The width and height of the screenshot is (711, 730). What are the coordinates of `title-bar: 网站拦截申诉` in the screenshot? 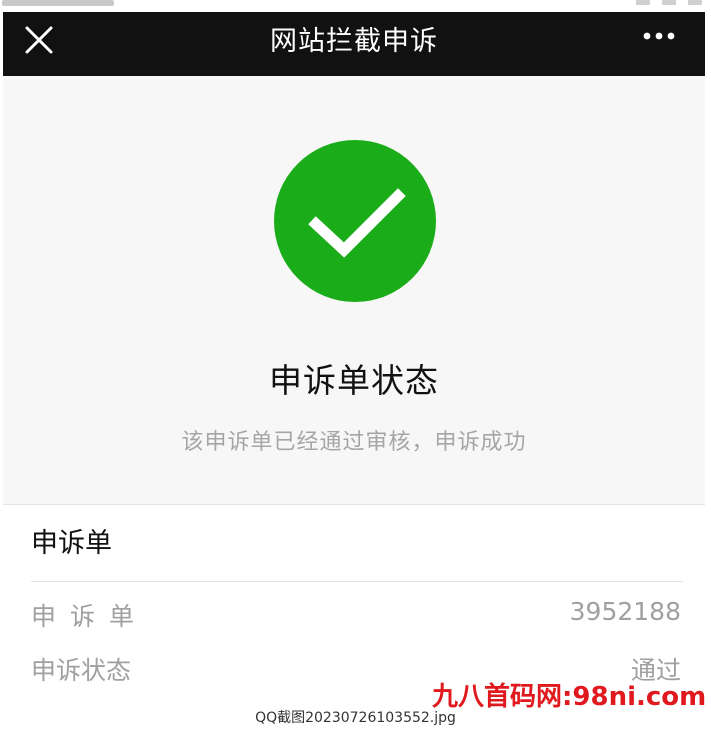 It's located at (354, 44).